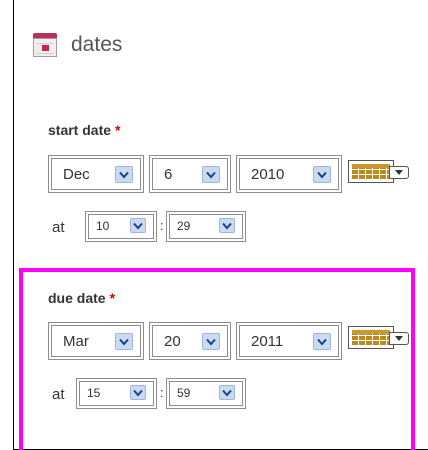 This screenshot has width=428, height=450. What do you see at coordinates (103, 226) in the screenshot?
I see `start-hour-value: 10` at bounding box center [103, 226].